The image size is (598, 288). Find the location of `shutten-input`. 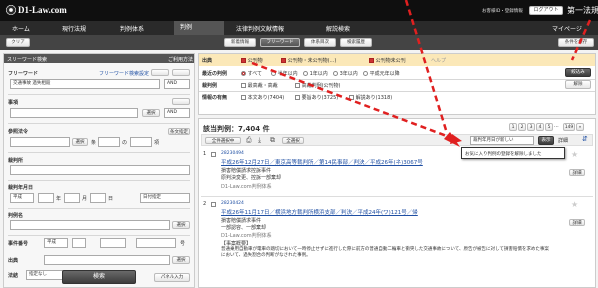

shutten-input is located at coordinates (107, 260).